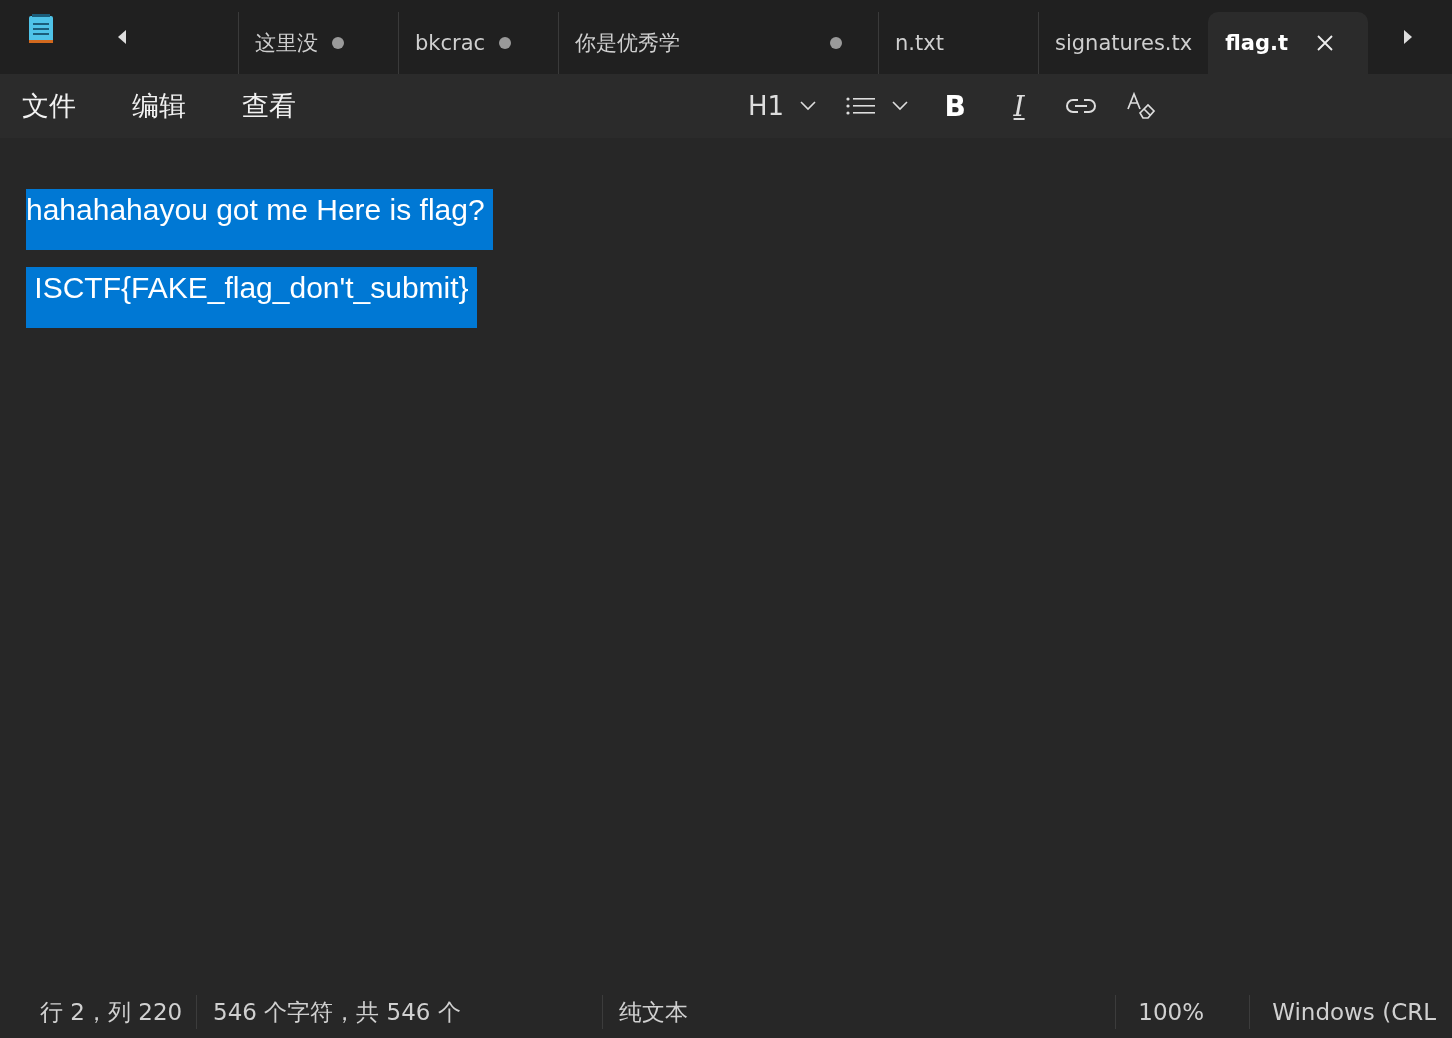 The width and height of the screenshot is (1452, 1038). I want to click on status-text: Windows (CRL, so click(1350, 1011).